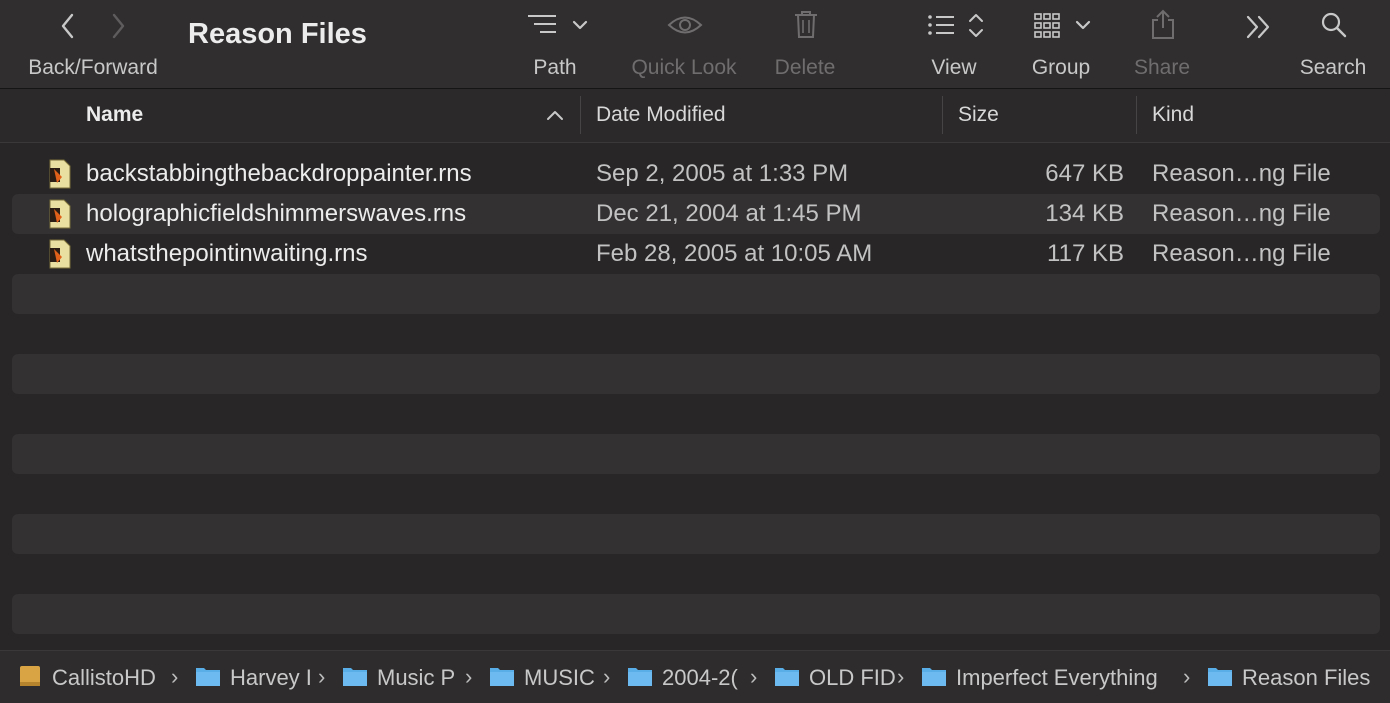 Image resolution: width=1390 pixels, height=703 pixels. I want to click on column-name: Name, so click(114, 115).